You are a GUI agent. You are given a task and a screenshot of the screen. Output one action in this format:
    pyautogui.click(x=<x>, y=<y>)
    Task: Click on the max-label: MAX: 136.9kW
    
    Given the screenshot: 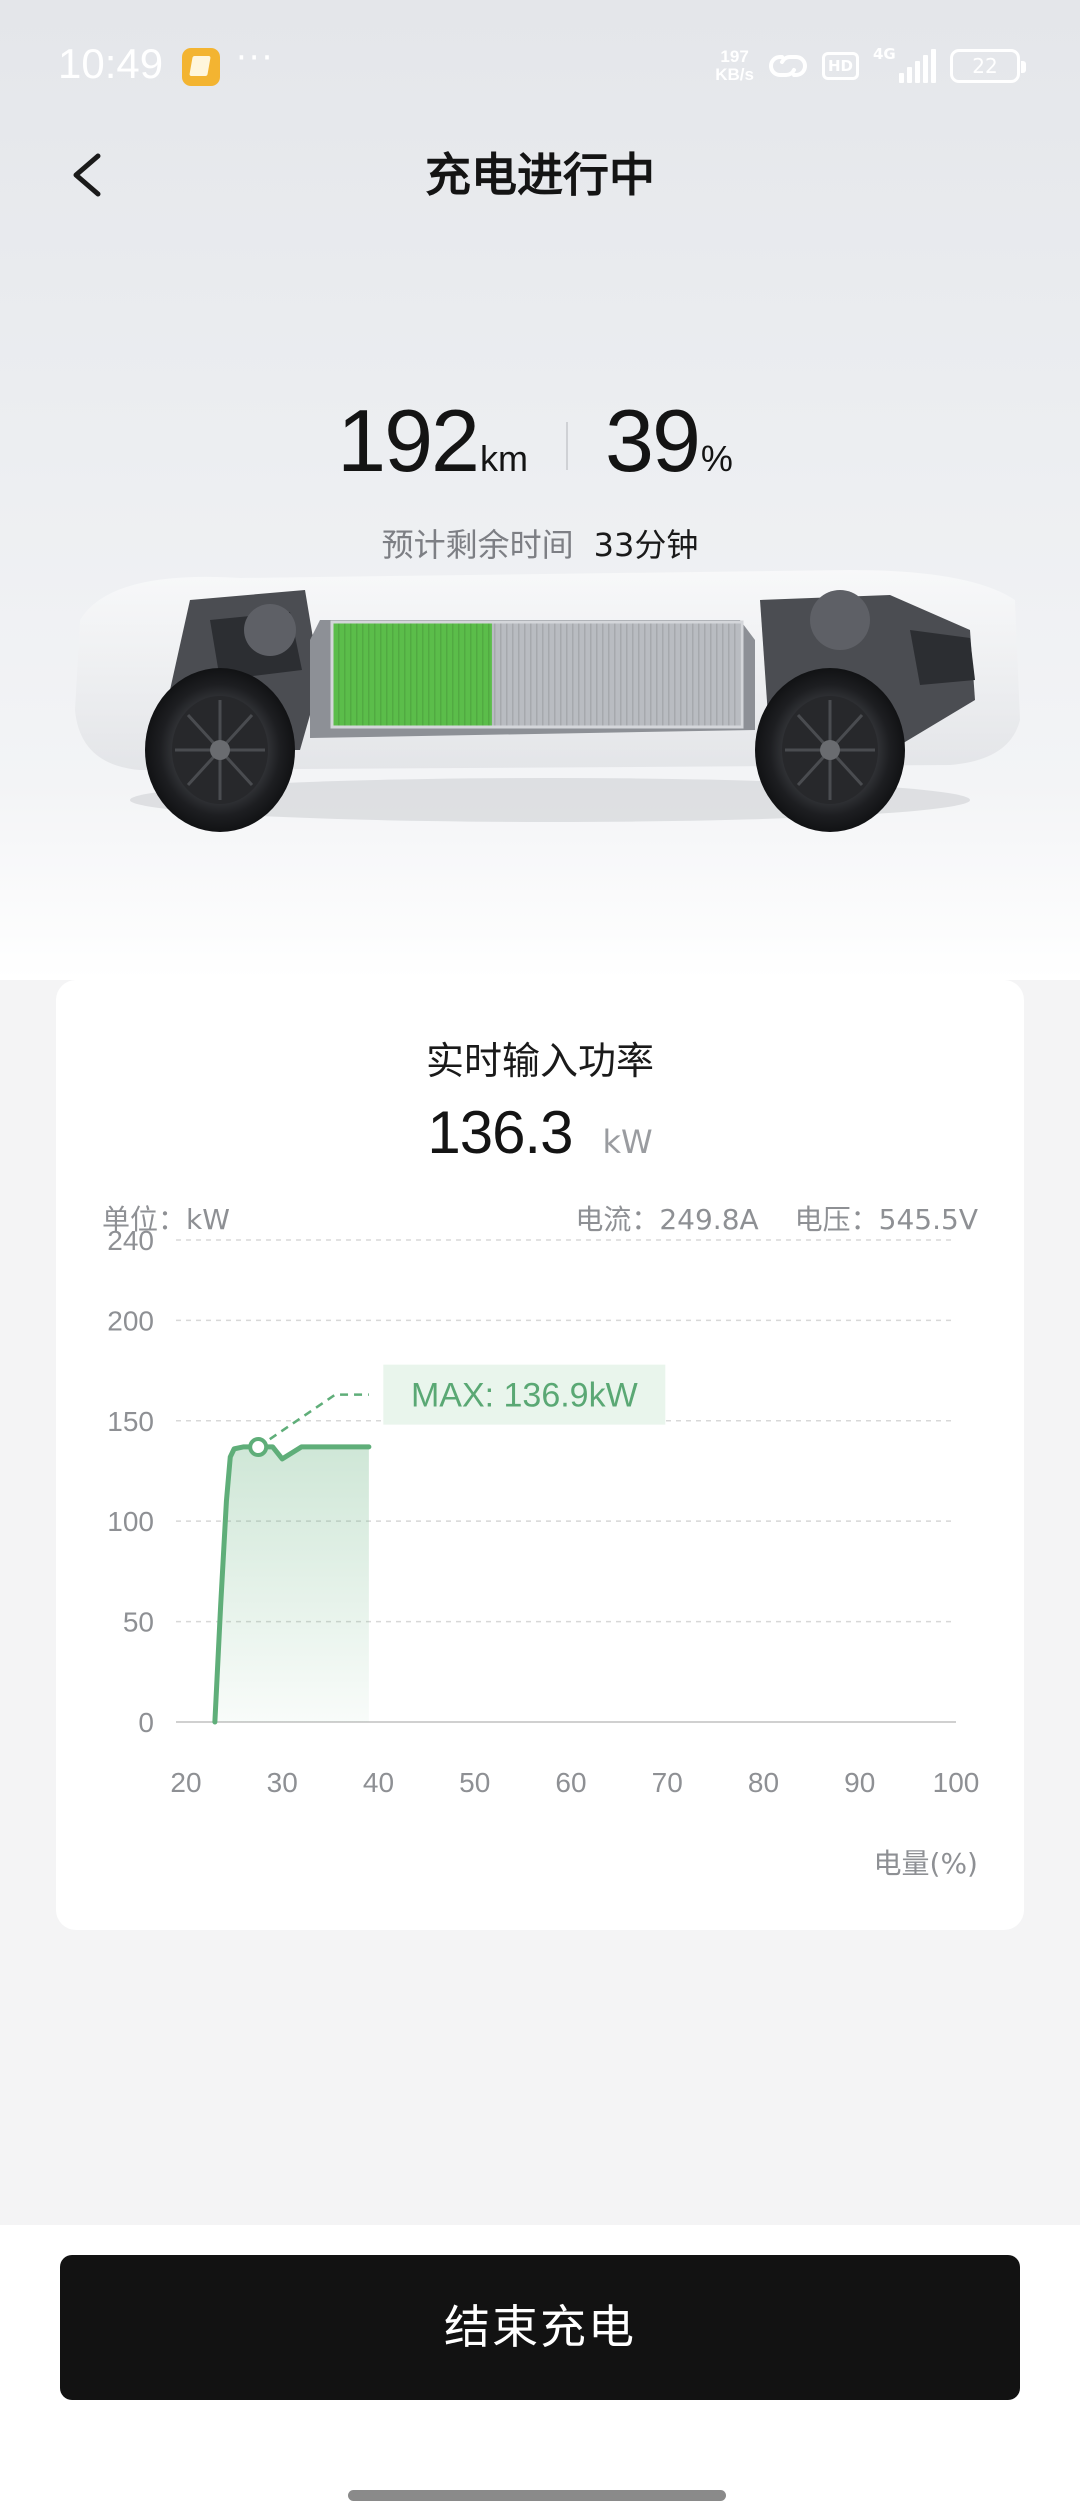 What is the action you would take?
    pyautogui.click(x=524, y=1396)
    